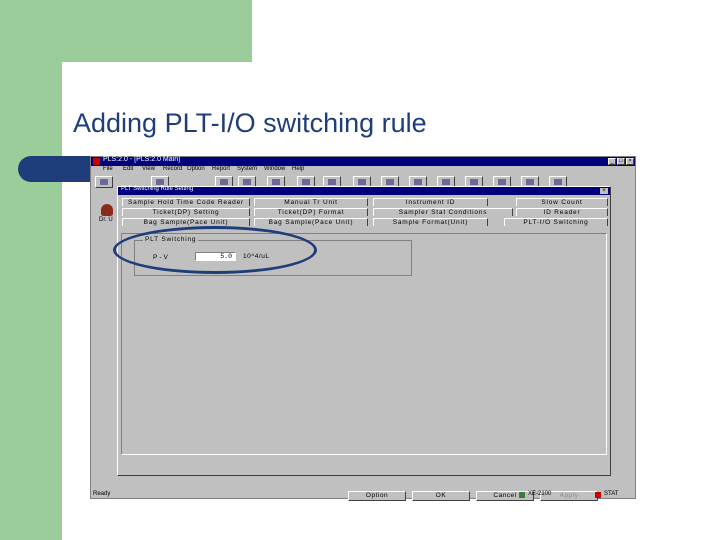 Image resolution: width=720 pixels, height=540 pixels. Describe the element at coordinates (430, 202) in the screenshot. I see `tab-instrument-id: Instrument ID` at that location.